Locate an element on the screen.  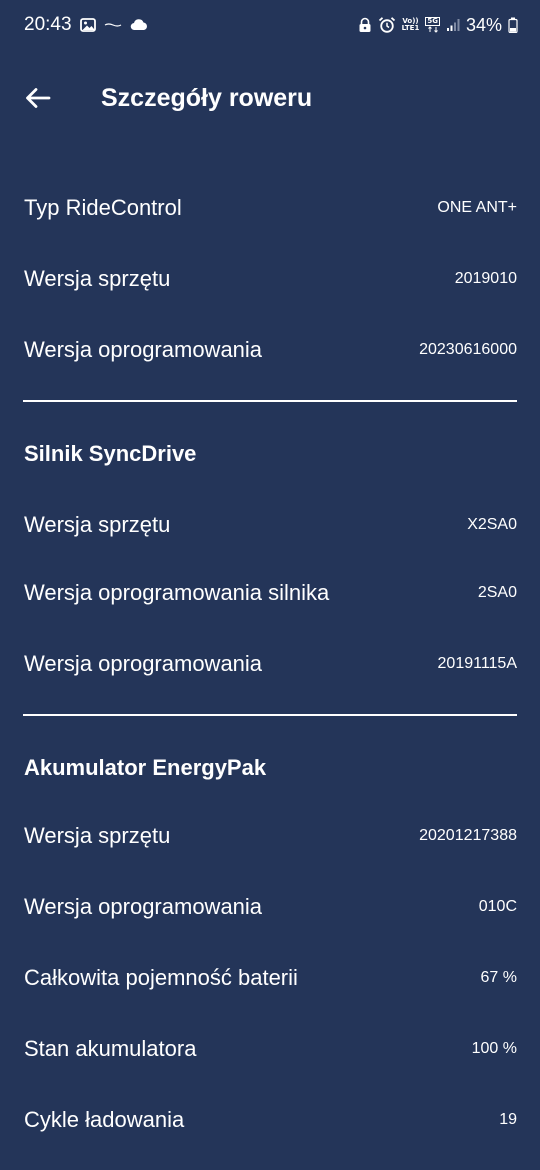
section-title-motor: Silnik SyncDrive is located at coordinates (110, 453).